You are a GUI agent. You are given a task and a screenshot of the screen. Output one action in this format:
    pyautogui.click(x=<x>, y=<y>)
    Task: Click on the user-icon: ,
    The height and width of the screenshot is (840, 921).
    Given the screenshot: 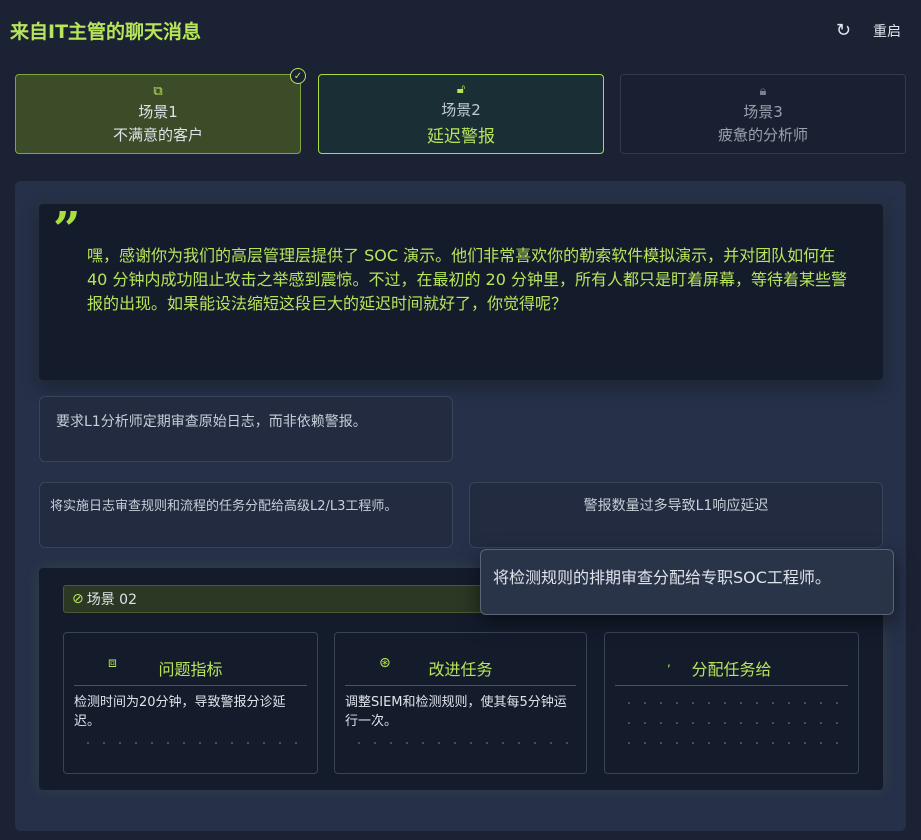 What is the action you would take?
    pyautogui.click(x=669, y=662)
    